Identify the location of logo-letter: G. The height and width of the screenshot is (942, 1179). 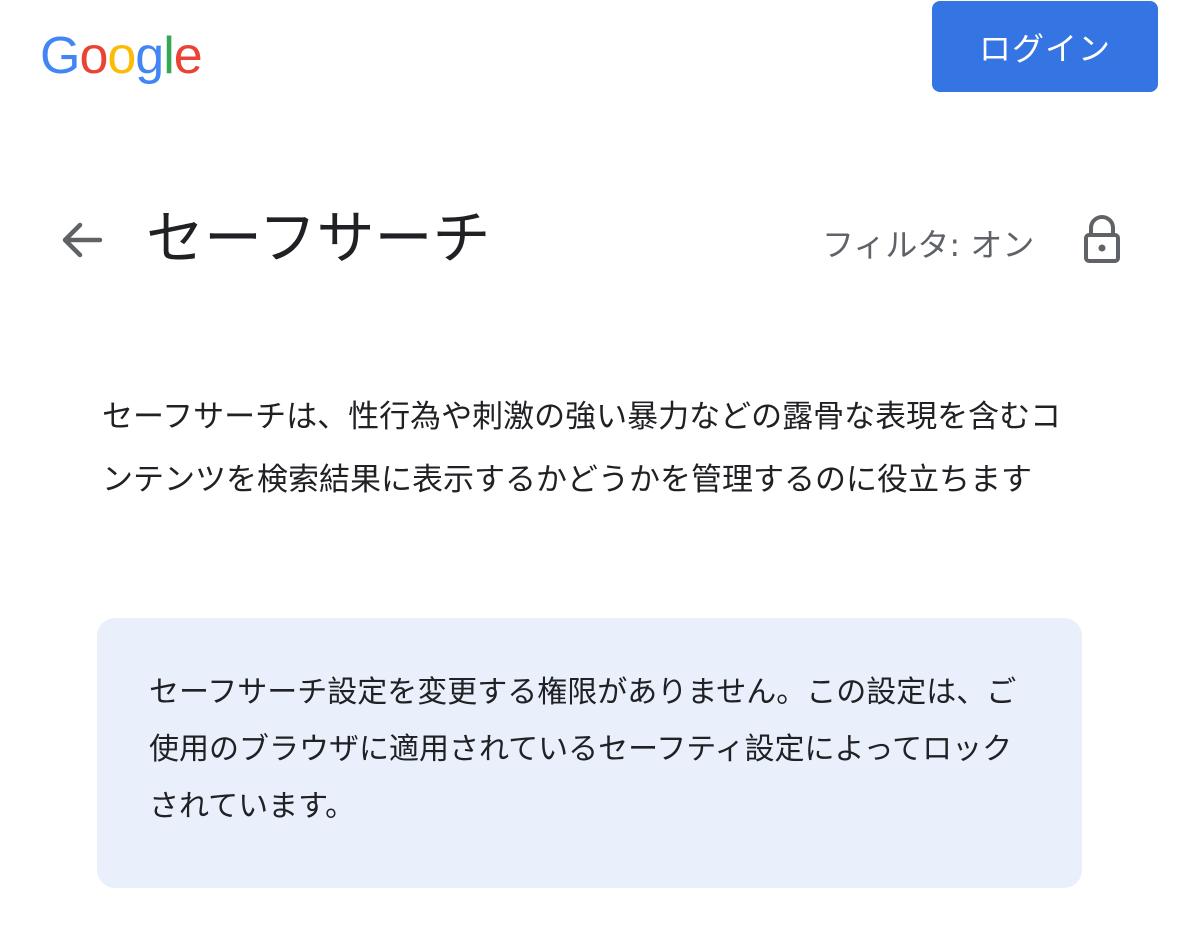
(60, 56).